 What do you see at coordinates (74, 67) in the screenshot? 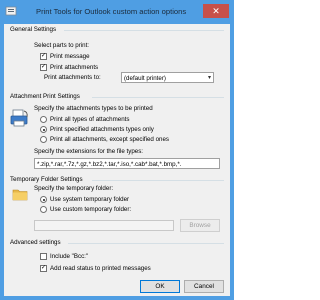
I see `print-attachments-label: Print attachments` at bounding box center [74, 67].